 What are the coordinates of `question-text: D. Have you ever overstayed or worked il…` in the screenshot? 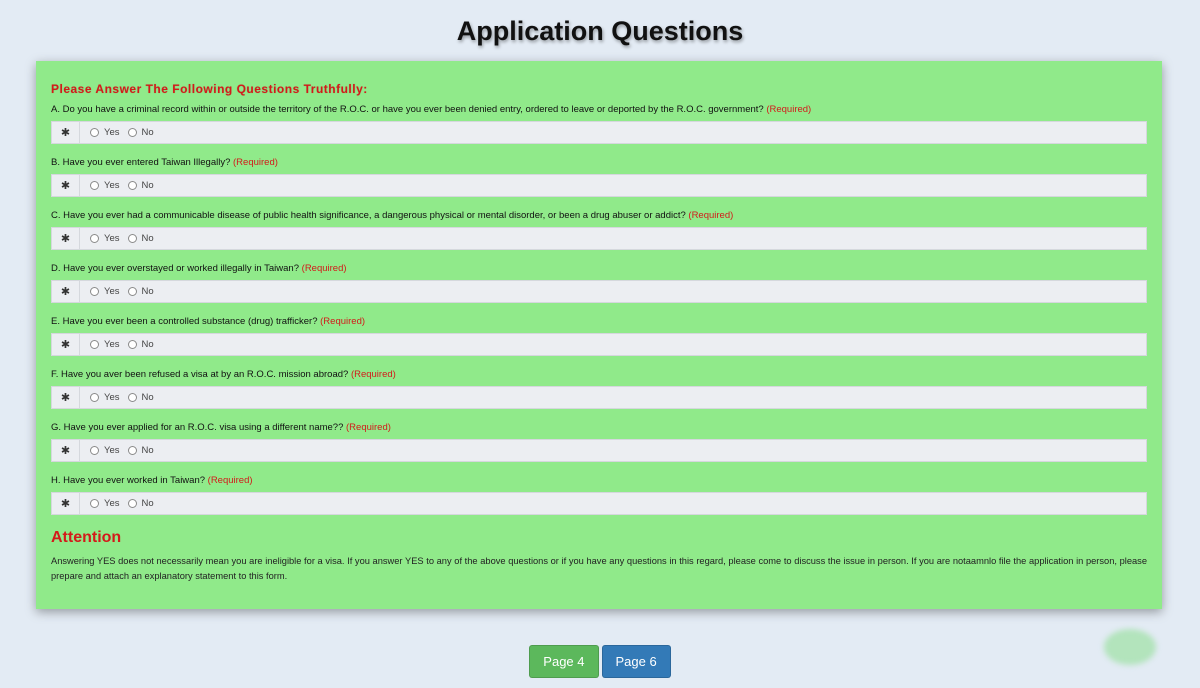 It's located at (599, 269).